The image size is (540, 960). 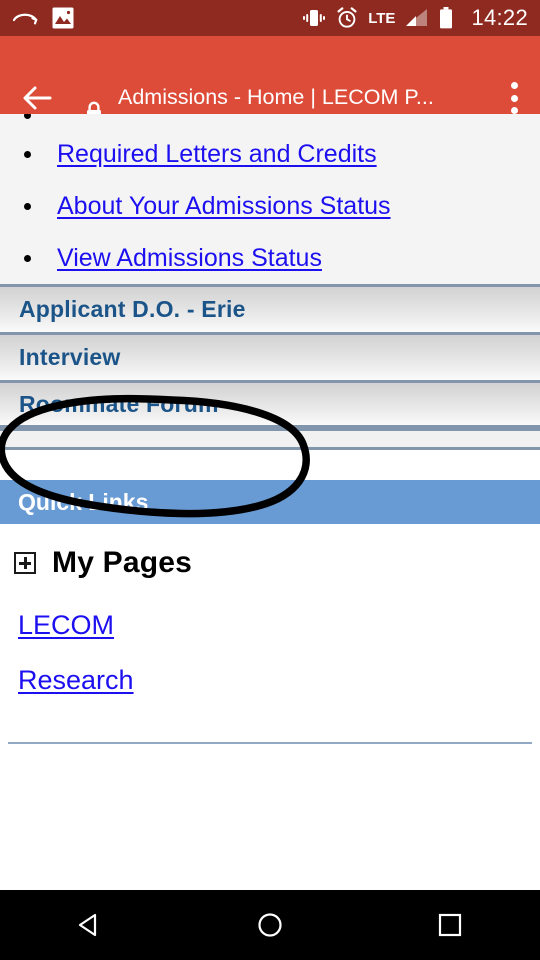 What do you see at coordinates (270, 121) in the screenshot?
I see `list-item: Letter Requirements` at bounding box center [270, 121].